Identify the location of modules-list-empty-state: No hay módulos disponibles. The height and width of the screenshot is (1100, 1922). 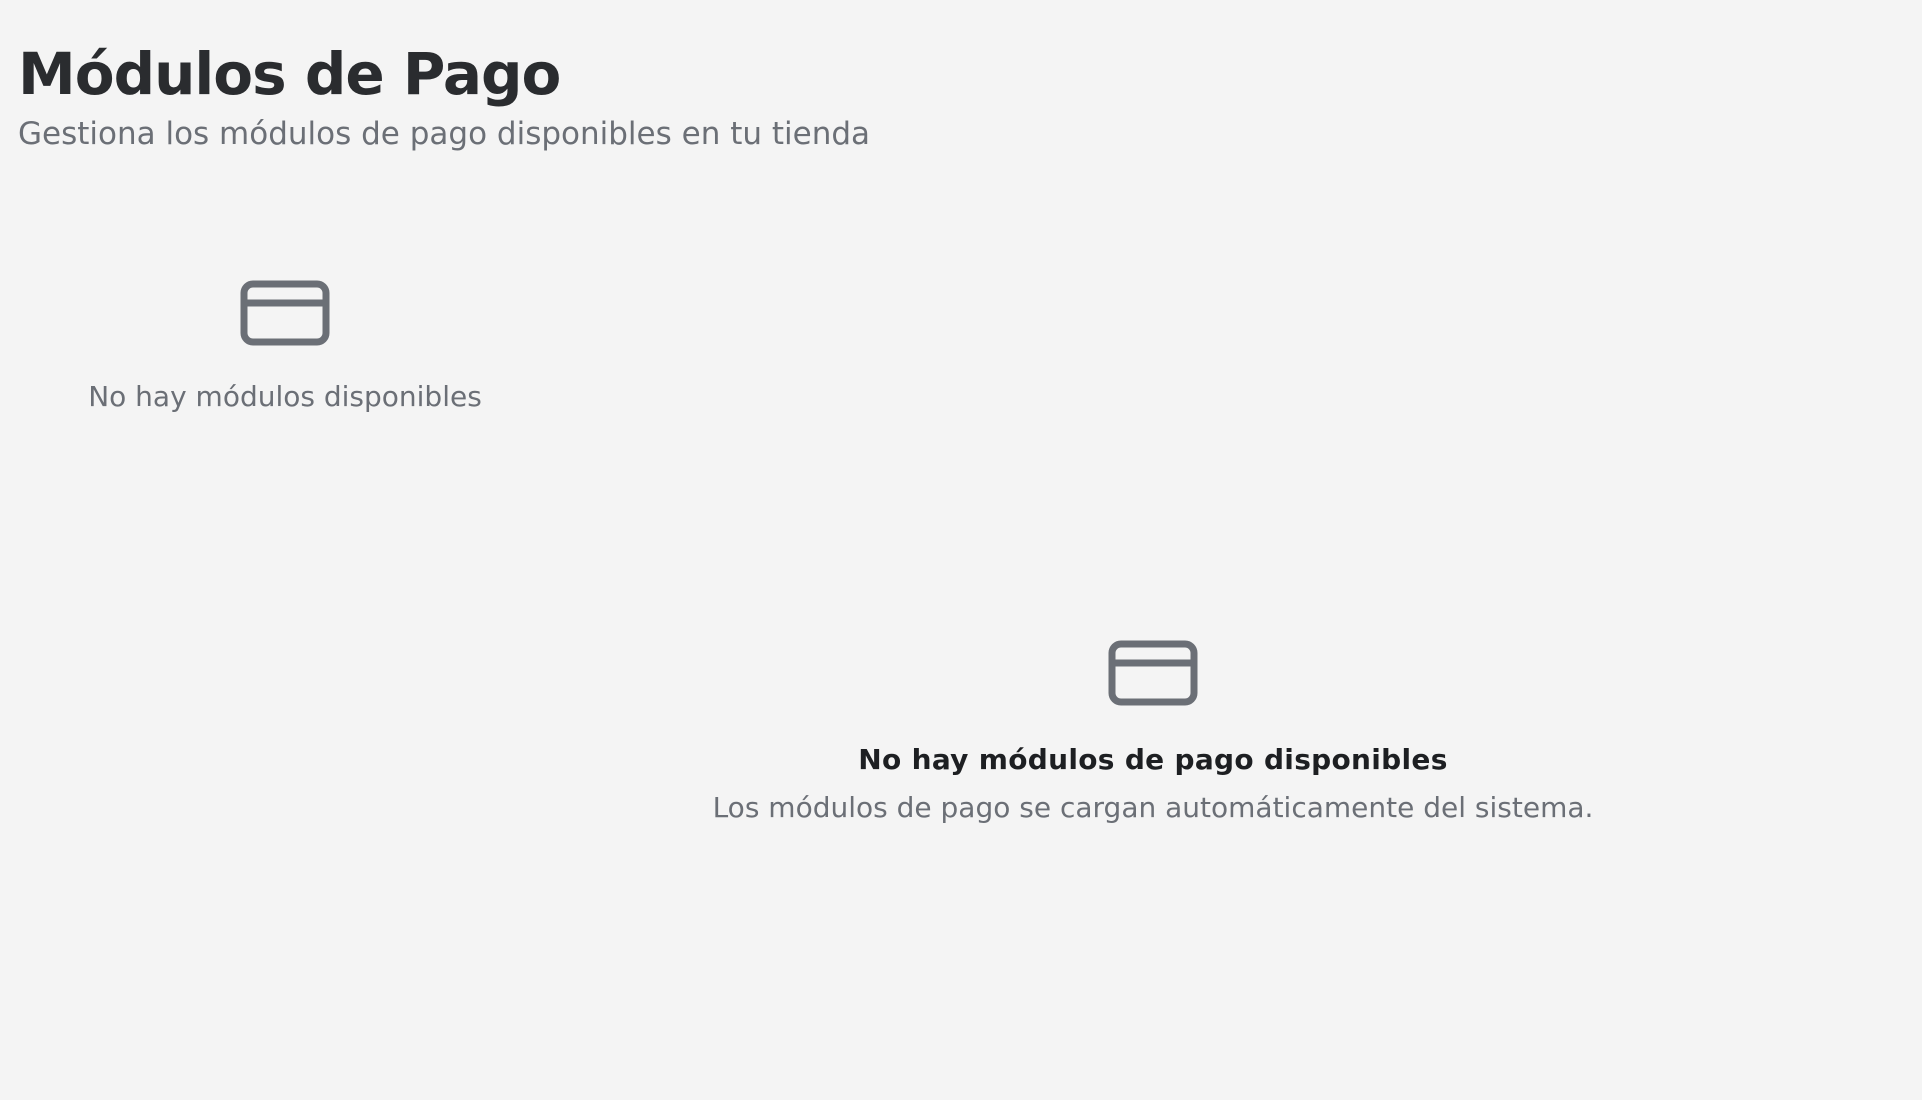
(285, 347).